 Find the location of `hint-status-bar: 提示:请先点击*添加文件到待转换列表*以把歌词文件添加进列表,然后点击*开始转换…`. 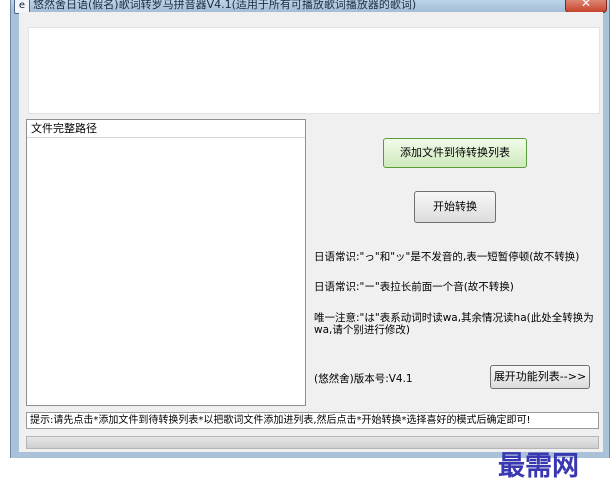

hint-status-bar: 提示:请先点击*添加文件到待转换列表*以把歌词文件添加进列表,然后点击*开始转换… is located at coordinates (312, 420).